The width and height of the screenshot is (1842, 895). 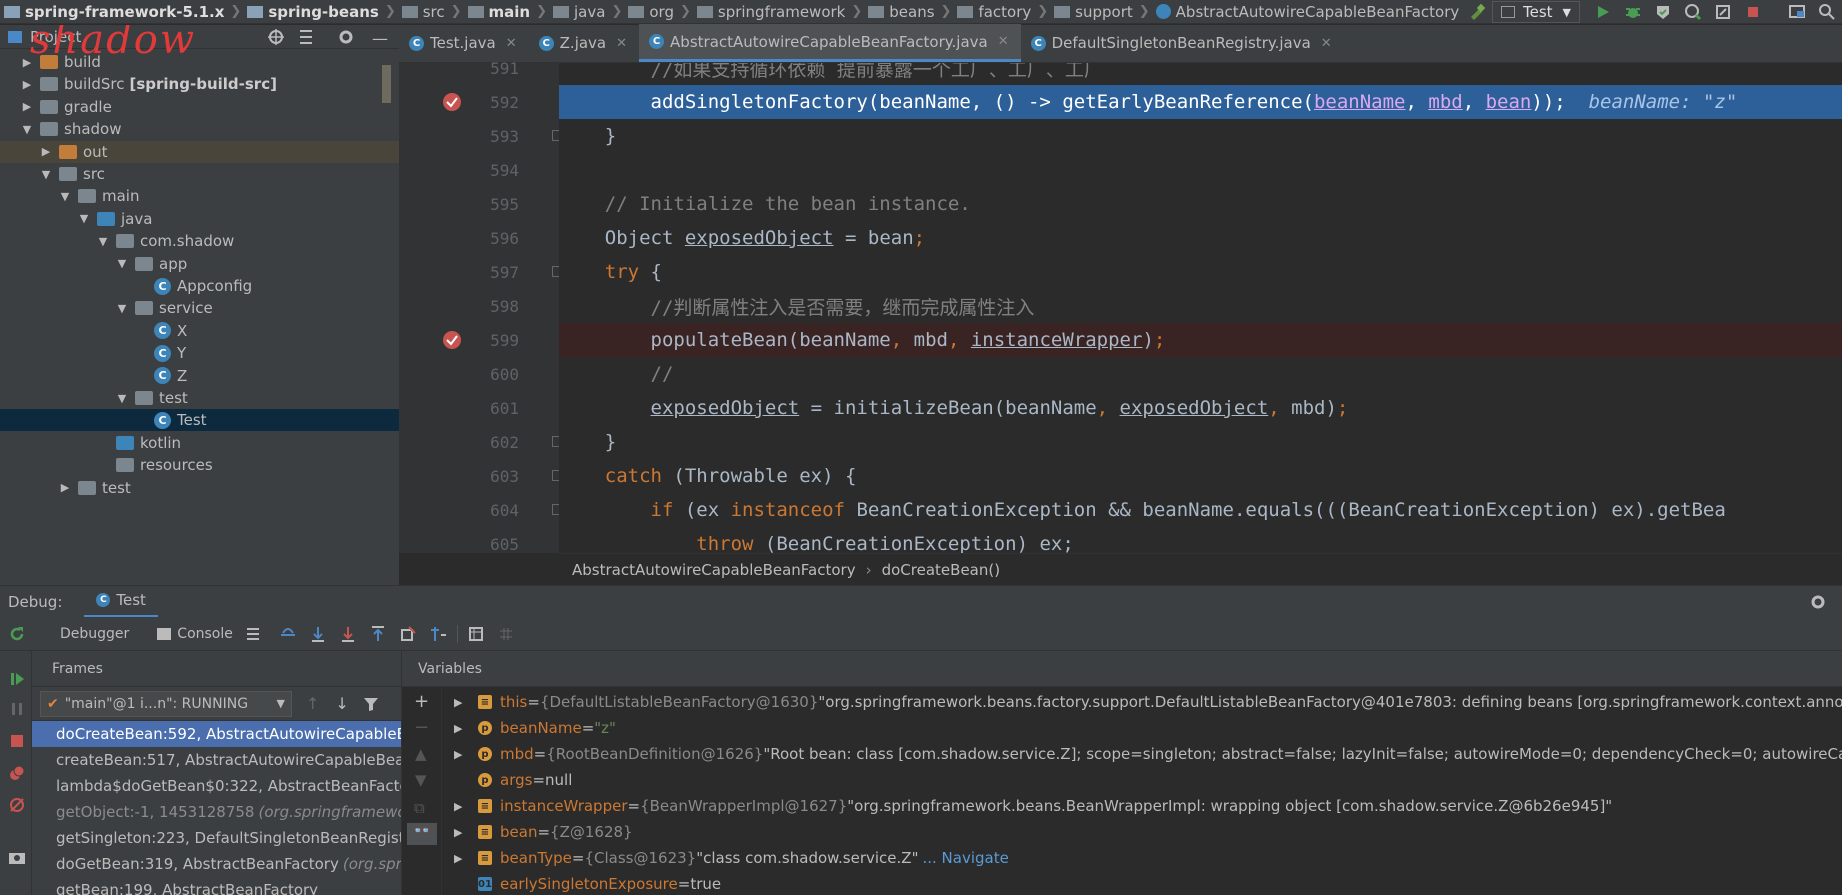 What do you see at coordinates (199, 264) in the screenshot?
I see `tree-item: ▼ app` at bounding box center [199, 264].